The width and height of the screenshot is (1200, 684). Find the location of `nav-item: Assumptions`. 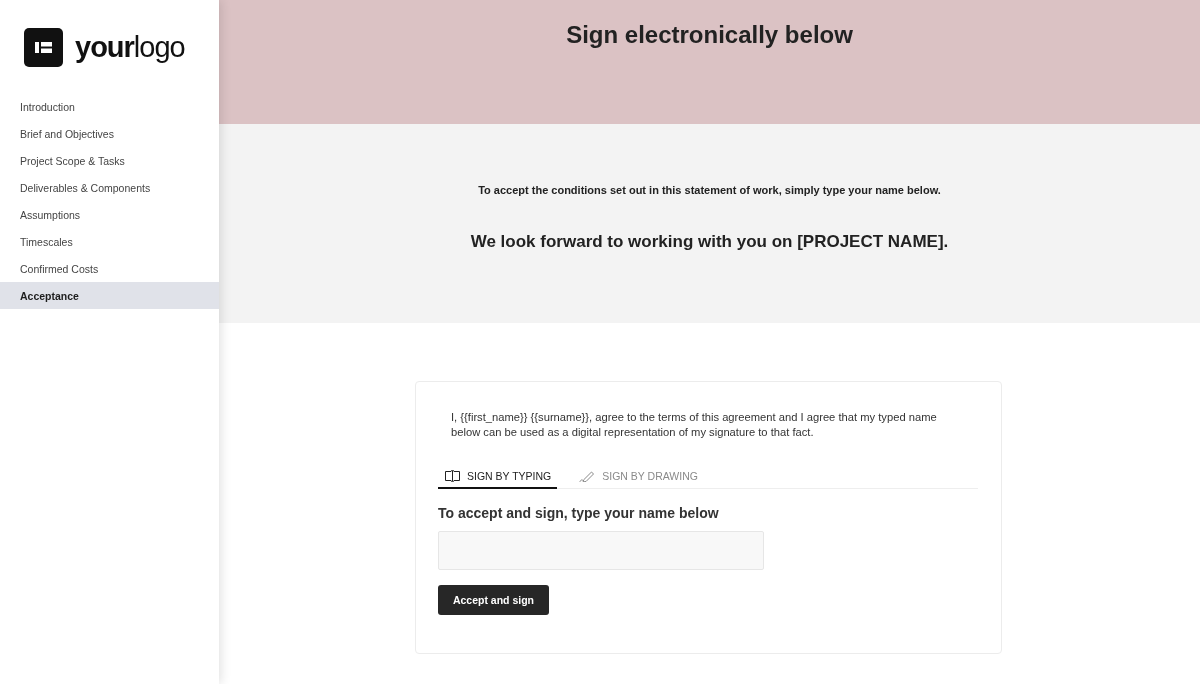

nav-item: Assumptions is located at coordinates (109, 214).